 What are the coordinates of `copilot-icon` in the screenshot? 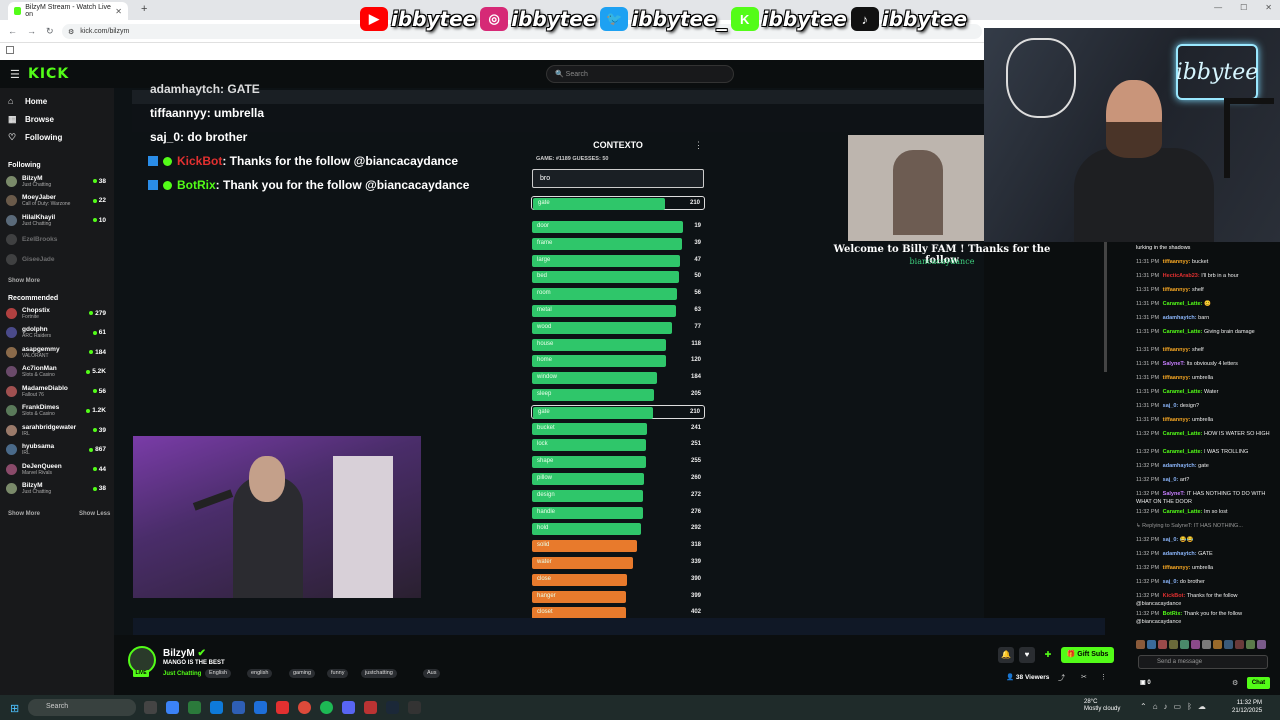 It's located at (172, 707).